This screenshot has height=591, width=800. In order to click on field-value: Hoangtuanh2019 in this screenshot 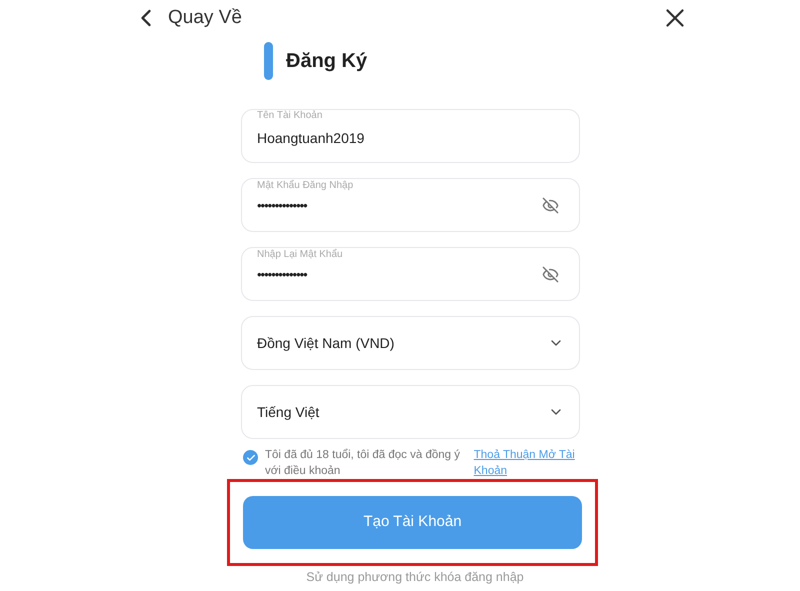, I will do `click(311, 138)`.